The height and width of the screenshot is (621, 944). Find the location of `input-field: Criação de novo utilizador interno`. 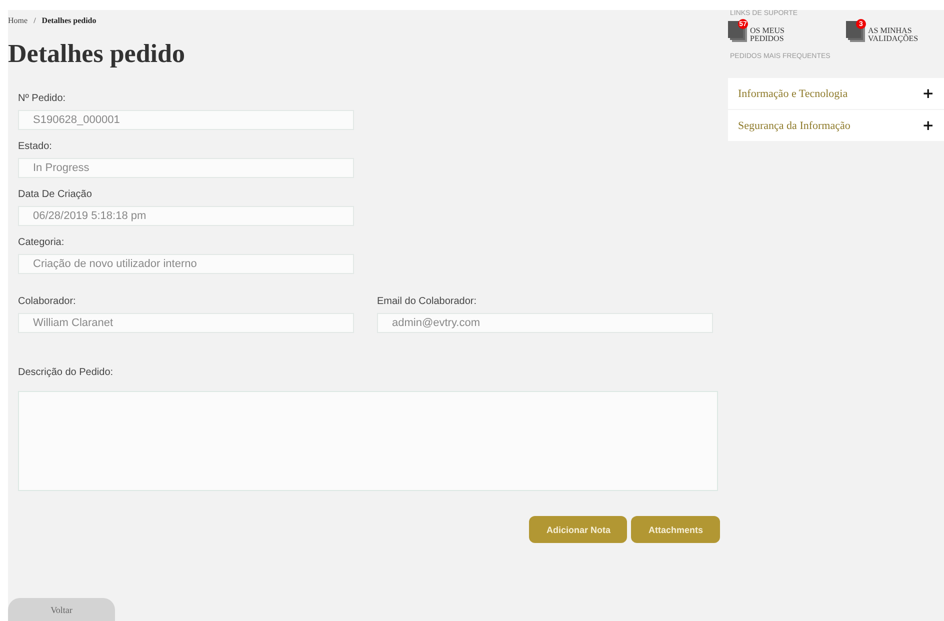

input-field: Criação de novo utilizador interno is located at coordinates (186, 264).